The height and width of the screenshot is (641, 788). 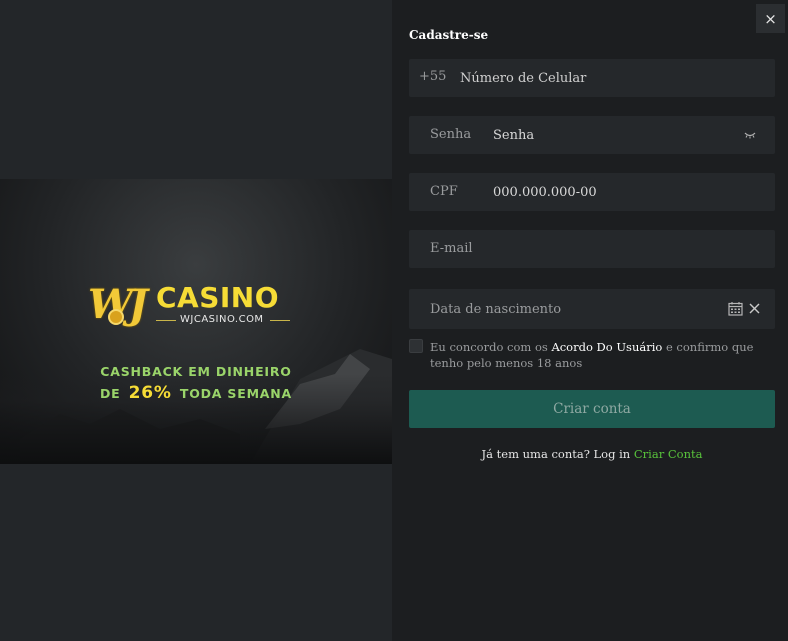 I want to click on logo-casino-text: CASINO, so click(x=218, y=297).